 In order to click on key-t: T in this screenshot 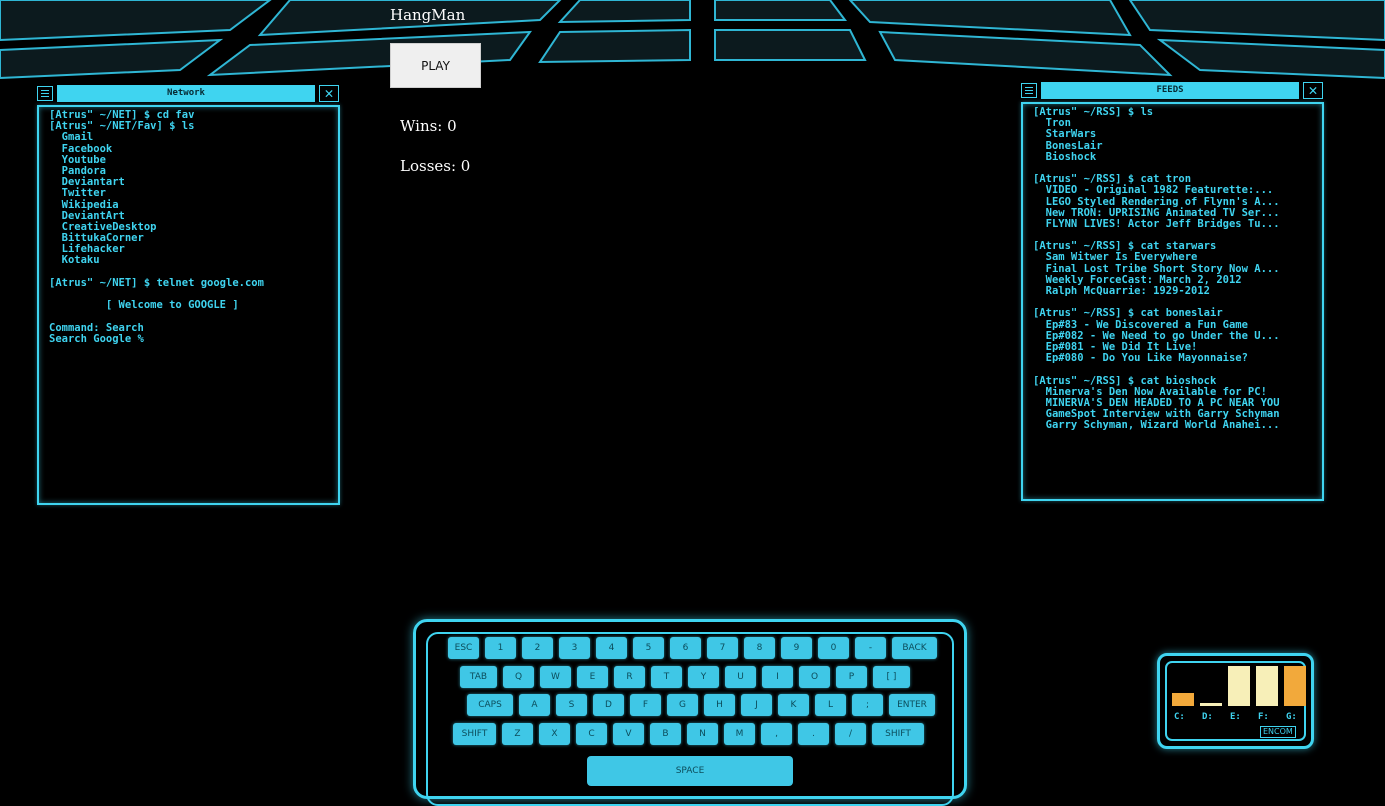, I will do `click(666, 677)`.